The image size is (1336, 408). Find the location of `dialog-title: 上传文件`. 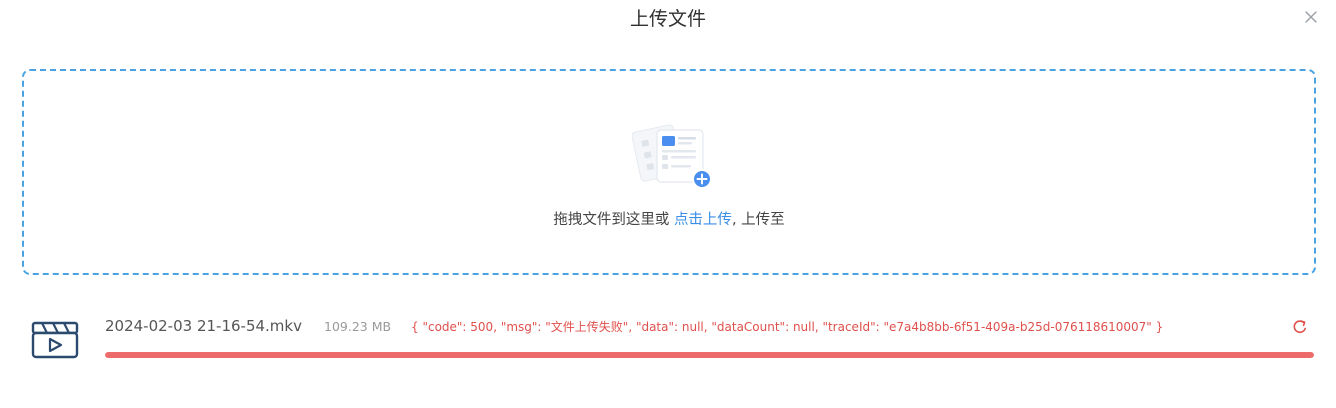

dialog-title: 上传文件 is located at coordinates (667, 19).